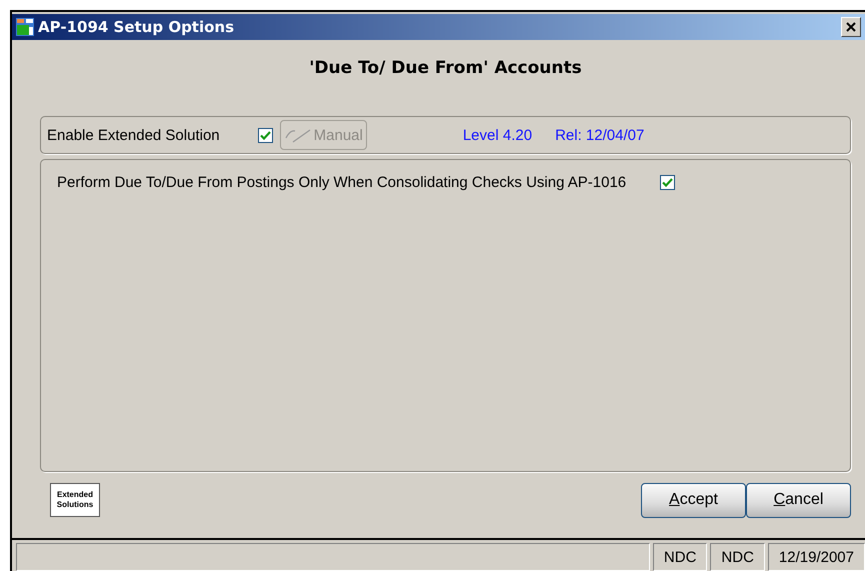  I want to click on dialog-button: Accept, so click(693, 500).